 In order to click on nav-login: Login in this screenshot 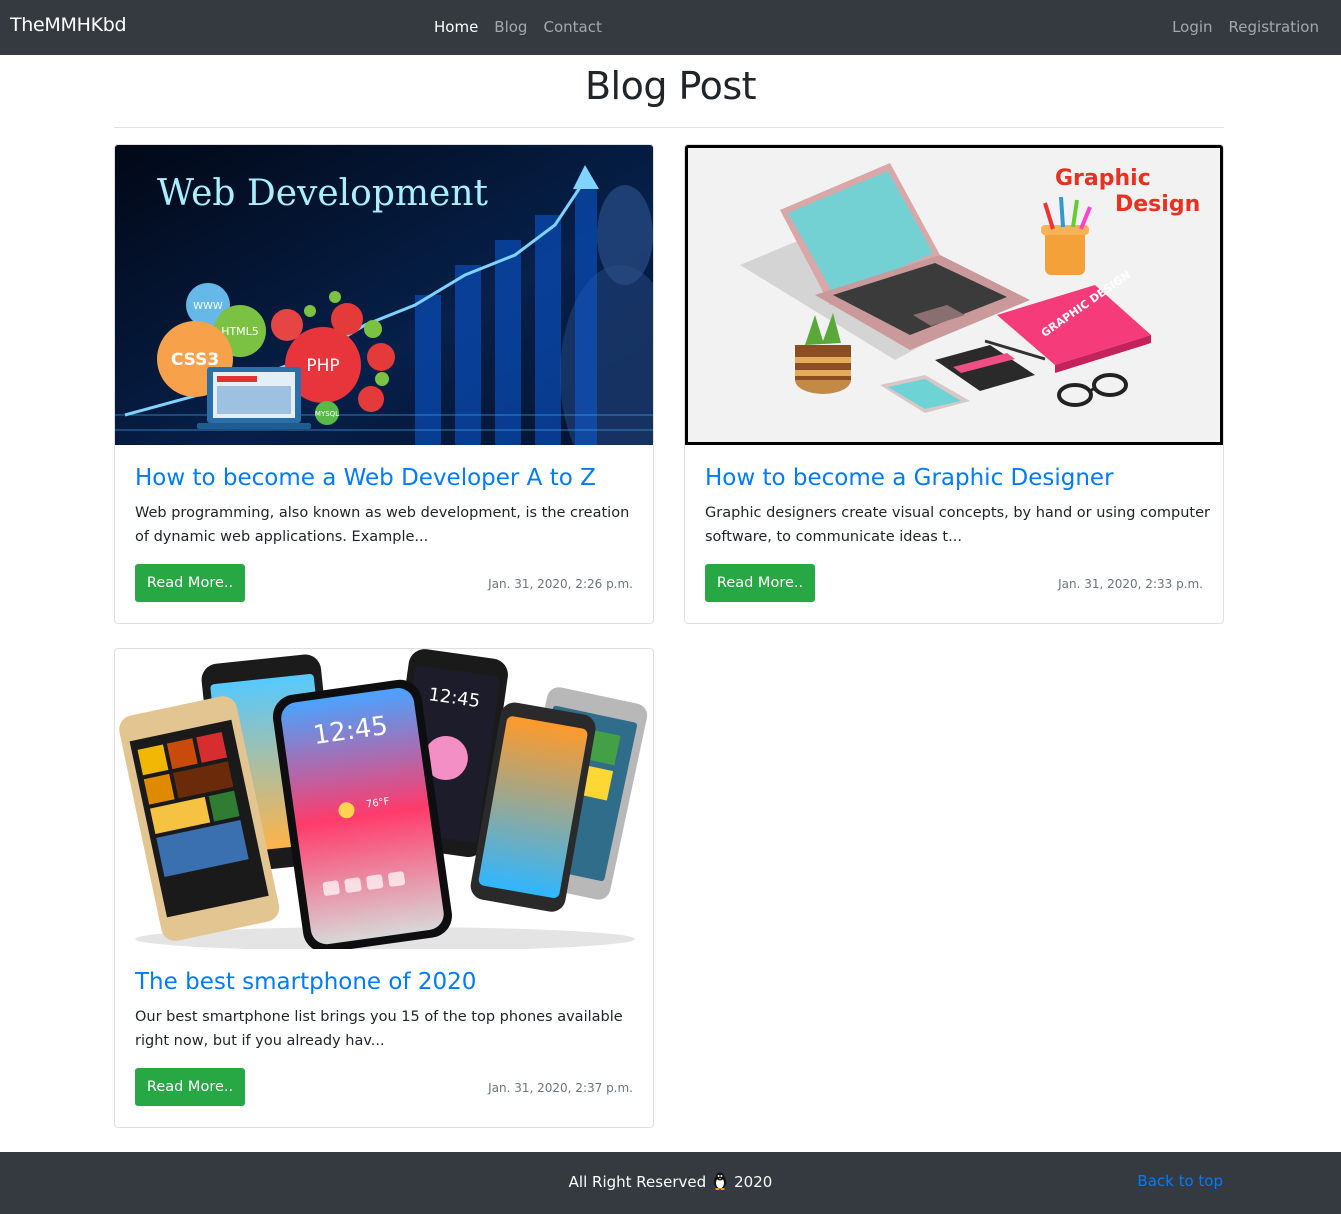, I will do `click(1192, 27)`.